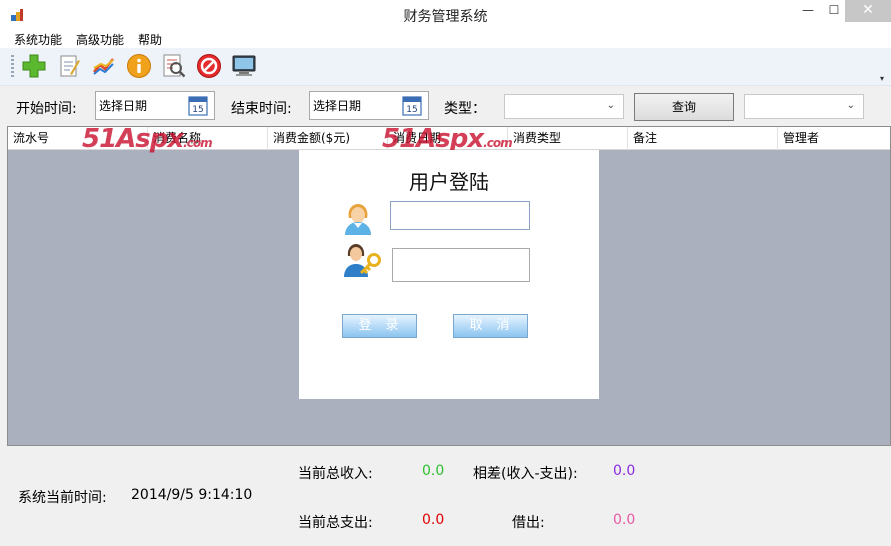  I want to click on column-remark: 备注, so click(703, 138).